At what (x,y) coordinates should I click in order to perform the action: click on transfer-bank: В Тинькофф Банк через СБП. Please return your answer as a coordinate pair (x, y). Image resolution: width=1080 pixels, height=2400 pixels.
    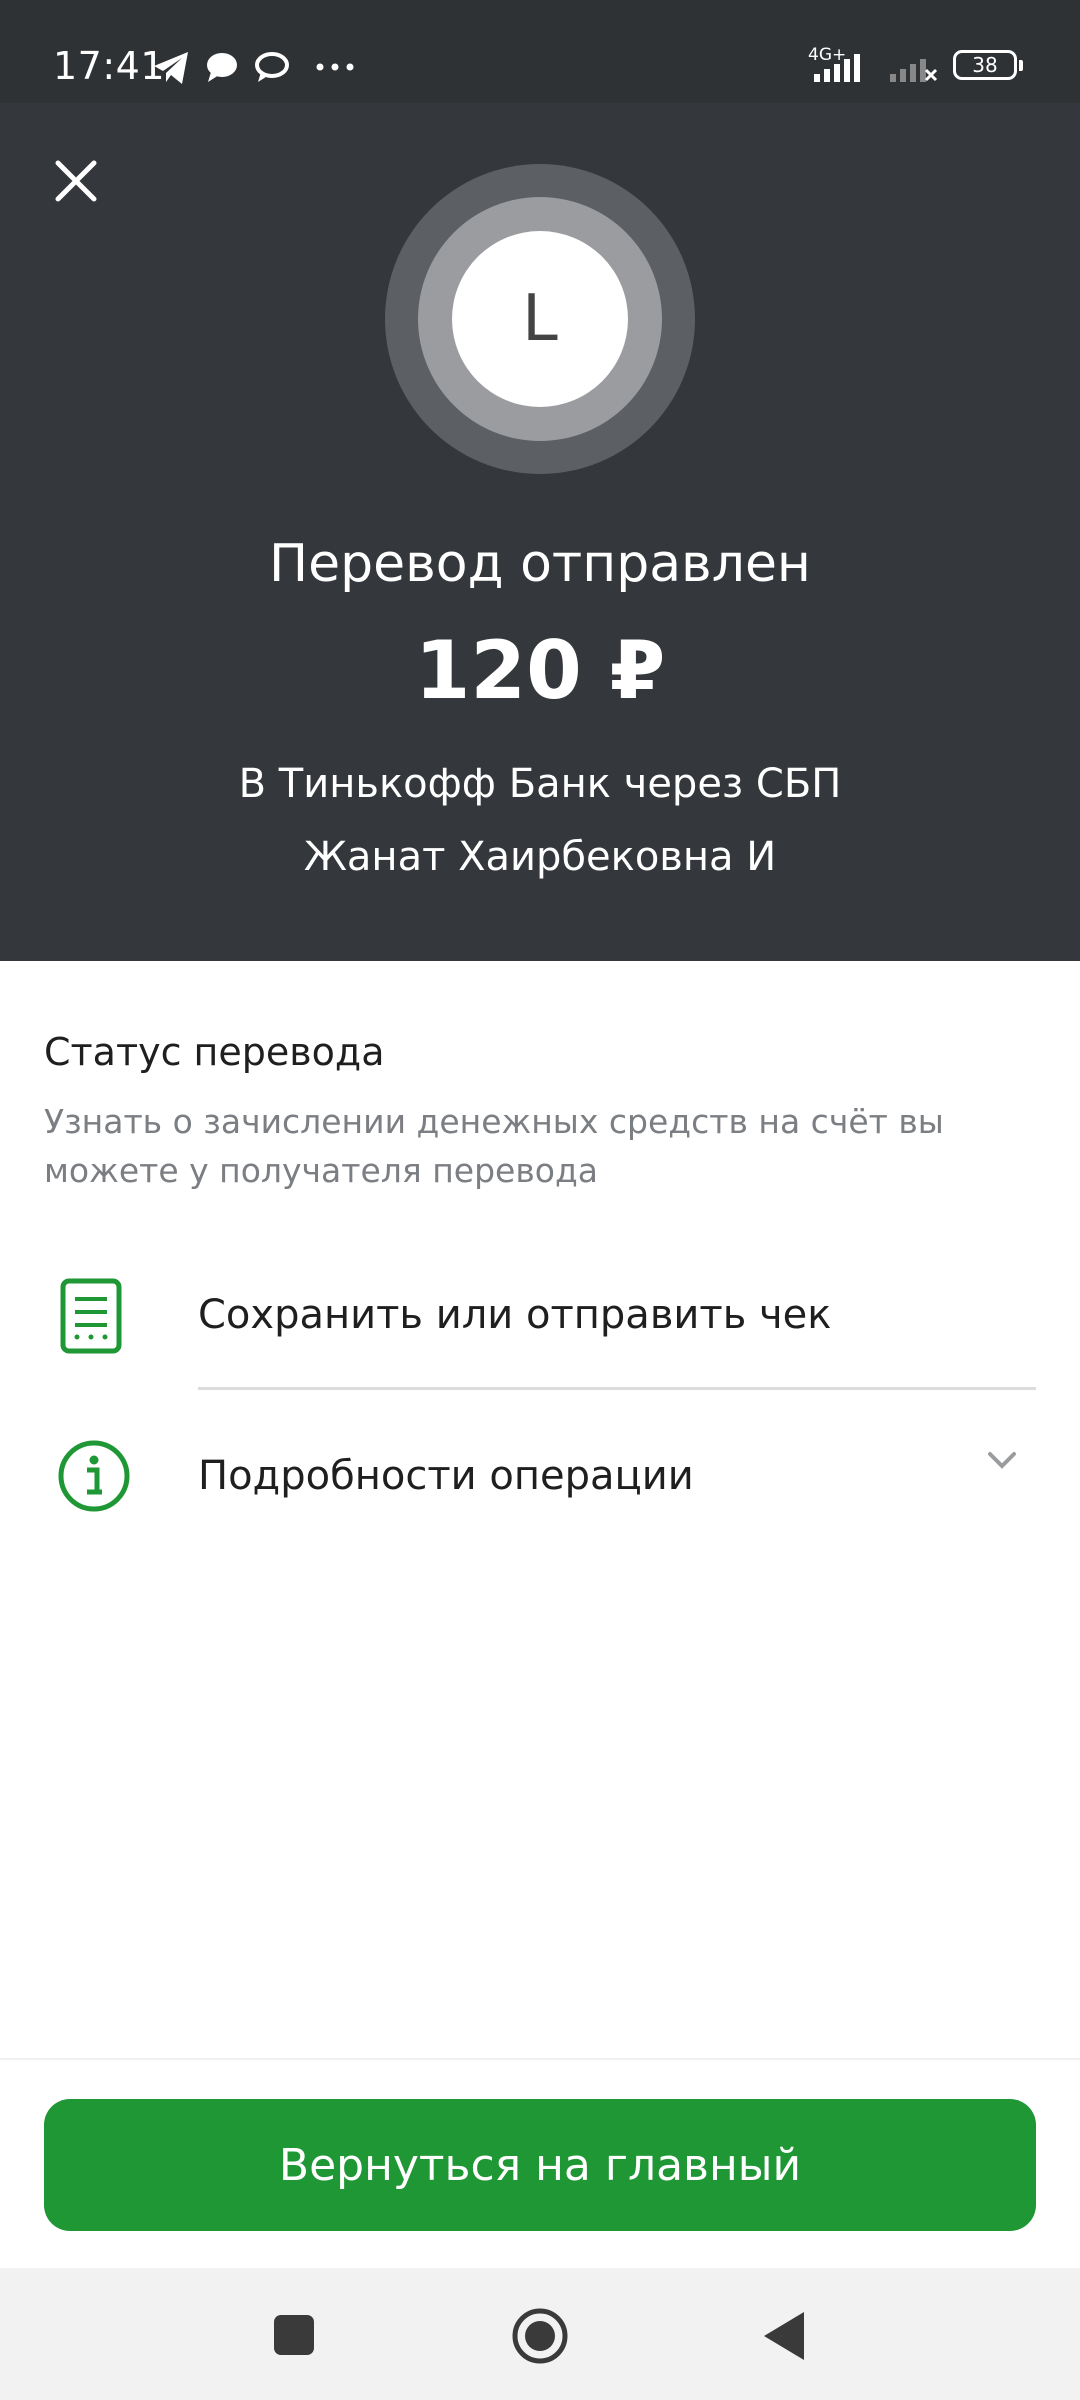
    Looking at the image, I should click on (540, 784).